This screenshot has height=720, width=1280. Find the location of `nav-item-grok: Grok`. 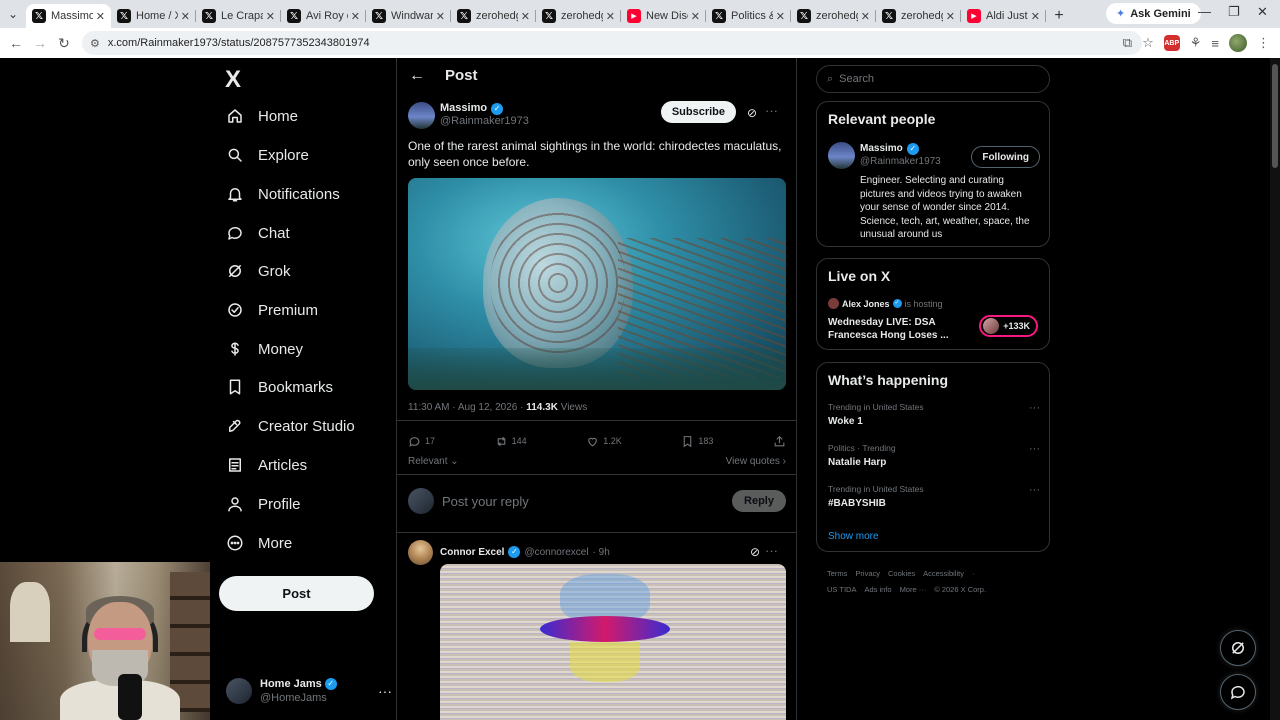

nav-item-grok: Grok is located at coordinates (258, 271).